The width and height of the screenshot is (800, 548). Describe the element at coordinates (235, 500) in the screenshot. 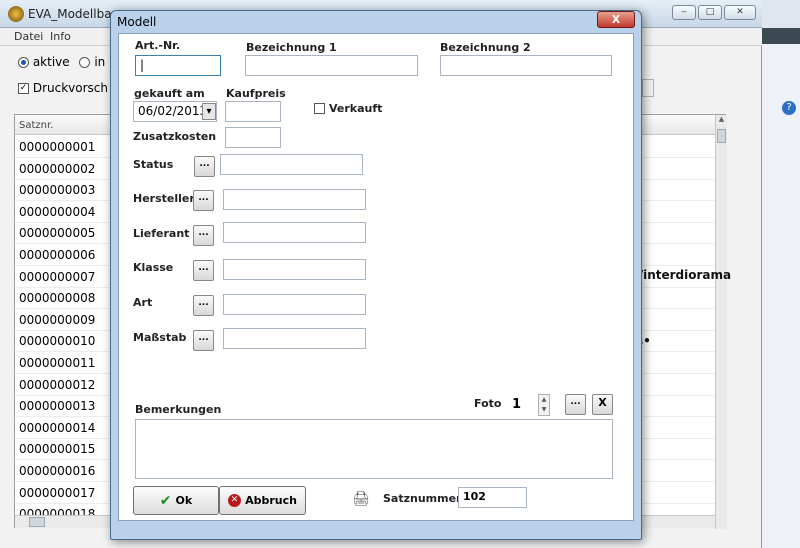

I see `cancel-icon: ✕` at that location.